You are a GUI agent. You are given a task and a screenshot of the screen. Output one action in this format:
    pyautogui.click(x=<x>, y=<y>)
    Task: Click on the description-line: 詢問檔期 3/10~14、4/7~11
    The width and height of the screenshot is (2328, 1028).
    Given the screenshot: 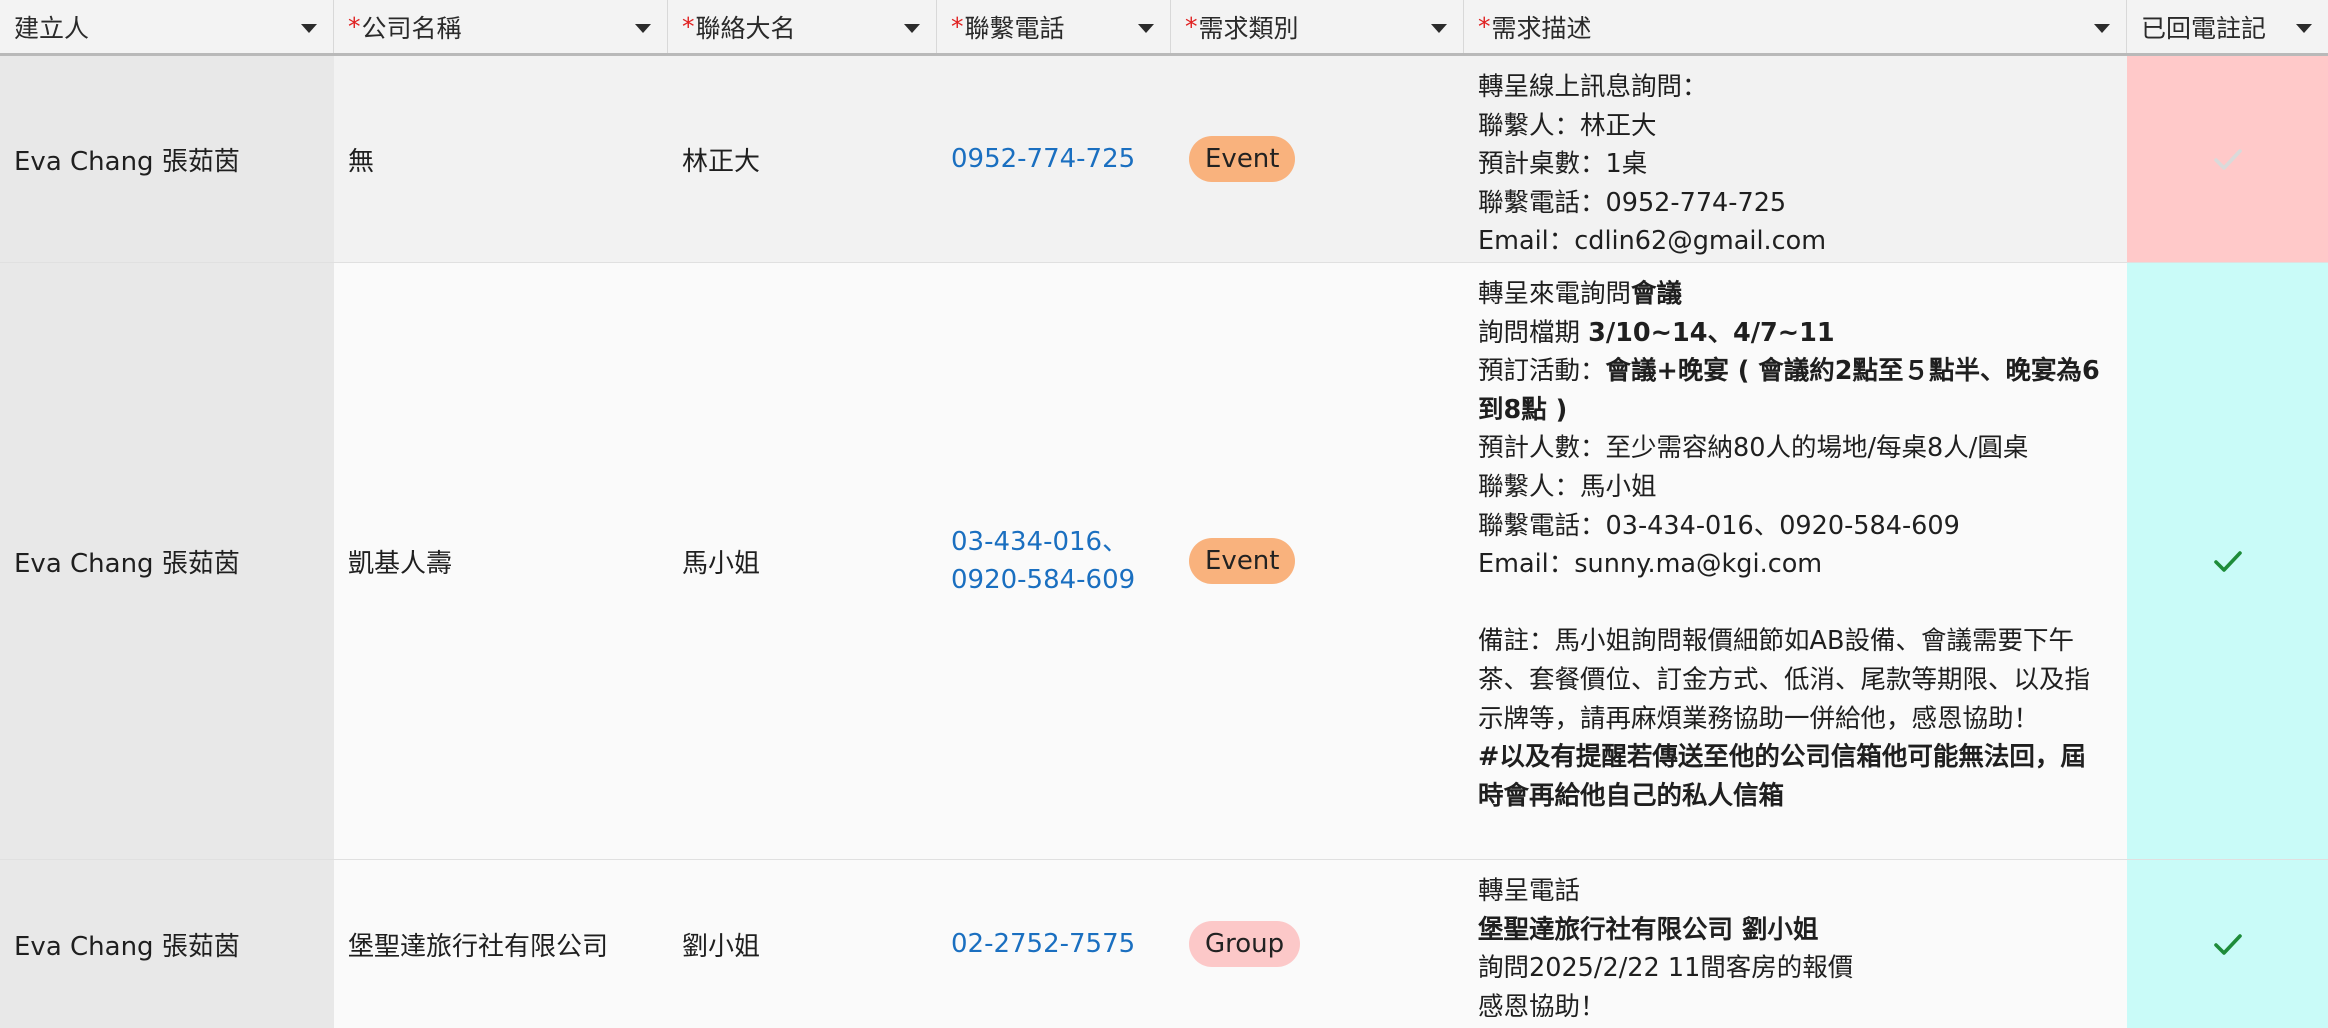 What is the action you would take?
    pyautogui.click(x=1789, y=333)
    